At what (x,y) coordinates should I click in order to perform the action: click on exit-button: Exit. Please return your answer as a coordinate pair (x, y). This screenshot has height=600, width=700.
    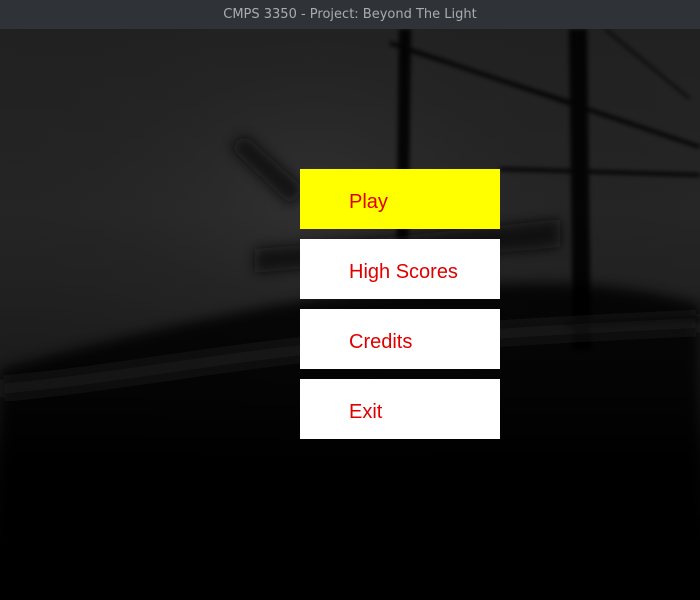
    Looking at the image, I should click on (400, 409).